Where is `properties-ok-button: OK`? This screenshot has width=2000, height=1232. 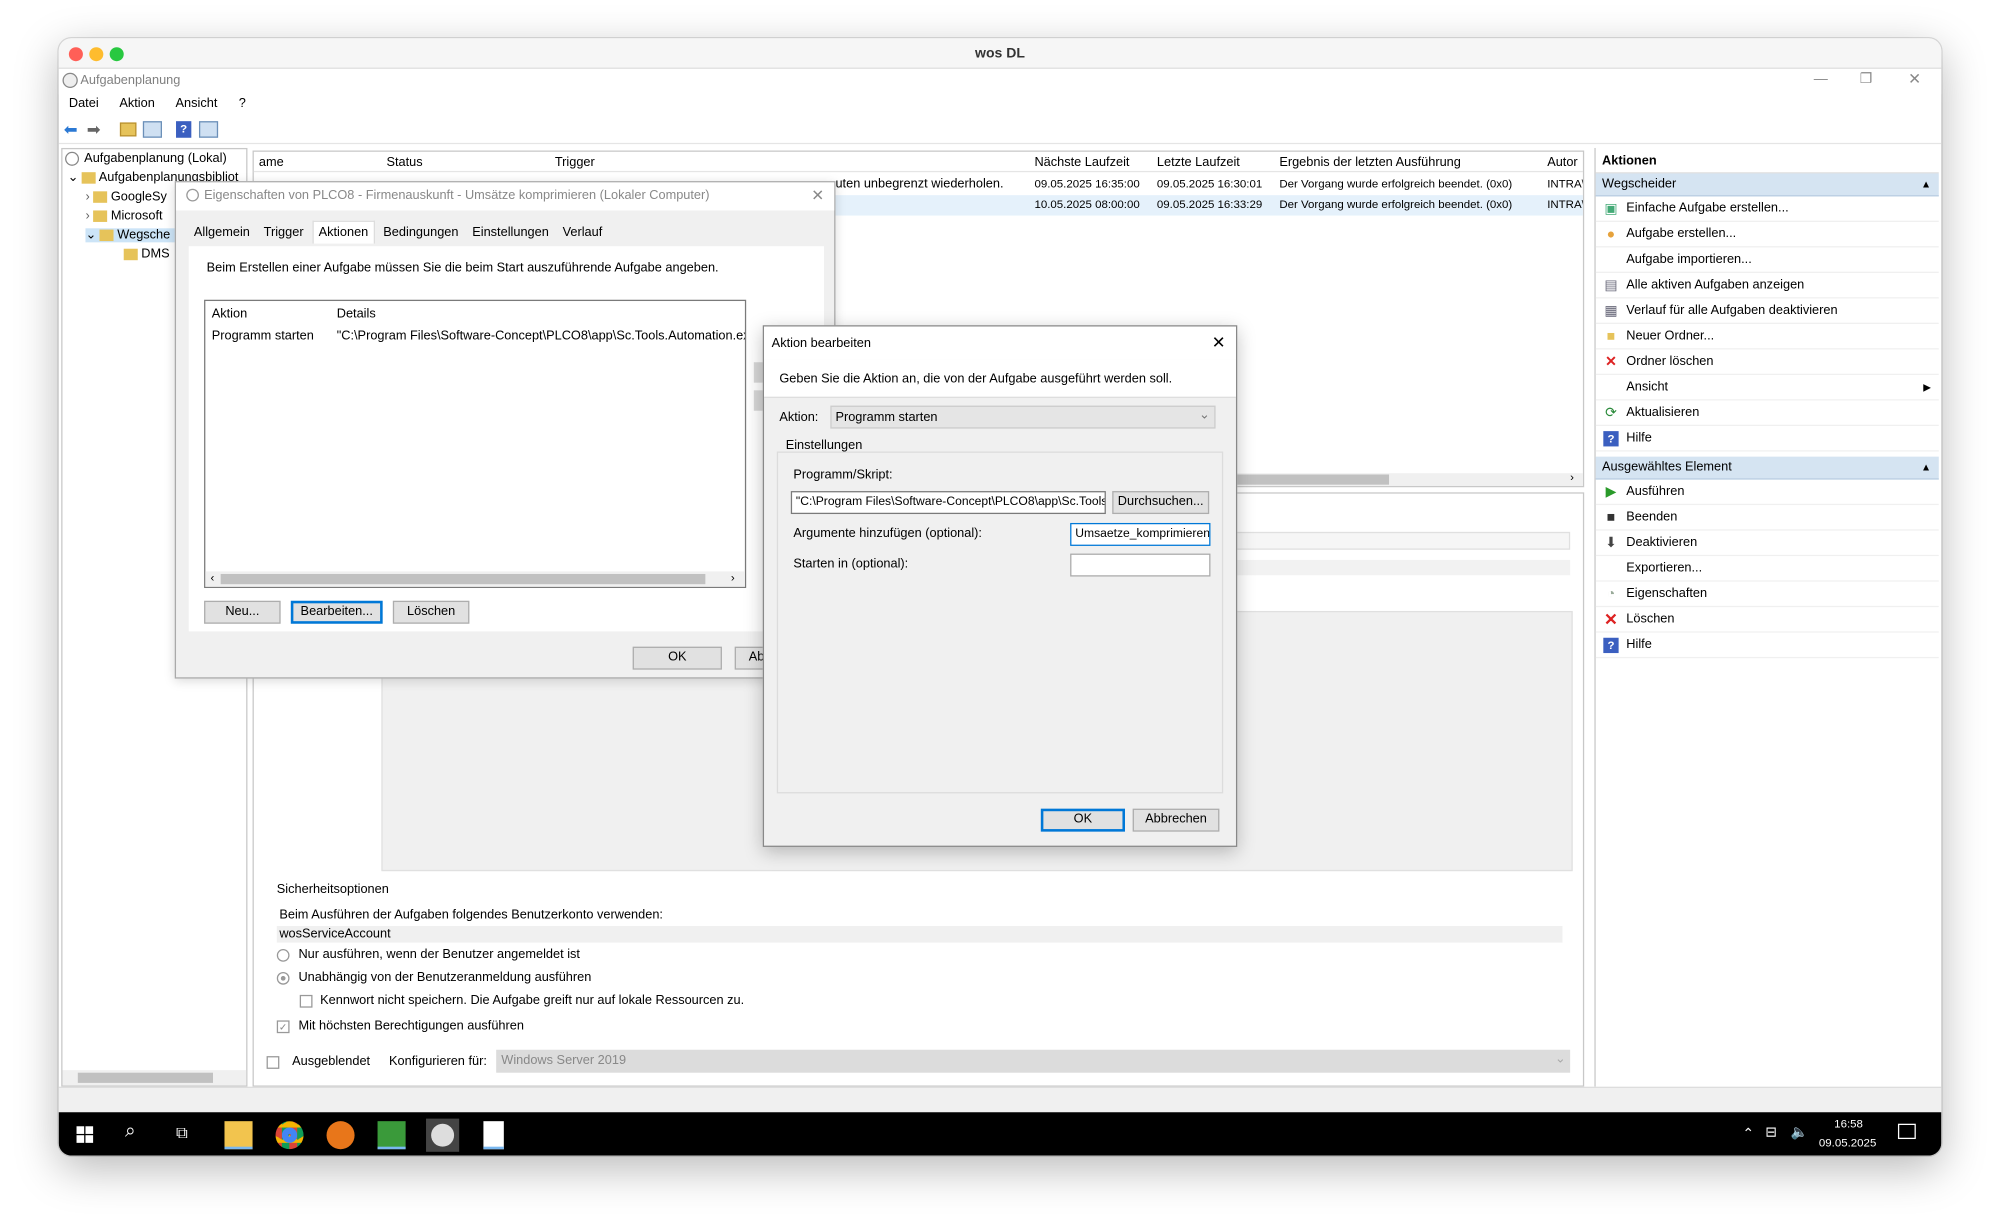 properties-ok-button: OK is located at coordinates (677, 658).